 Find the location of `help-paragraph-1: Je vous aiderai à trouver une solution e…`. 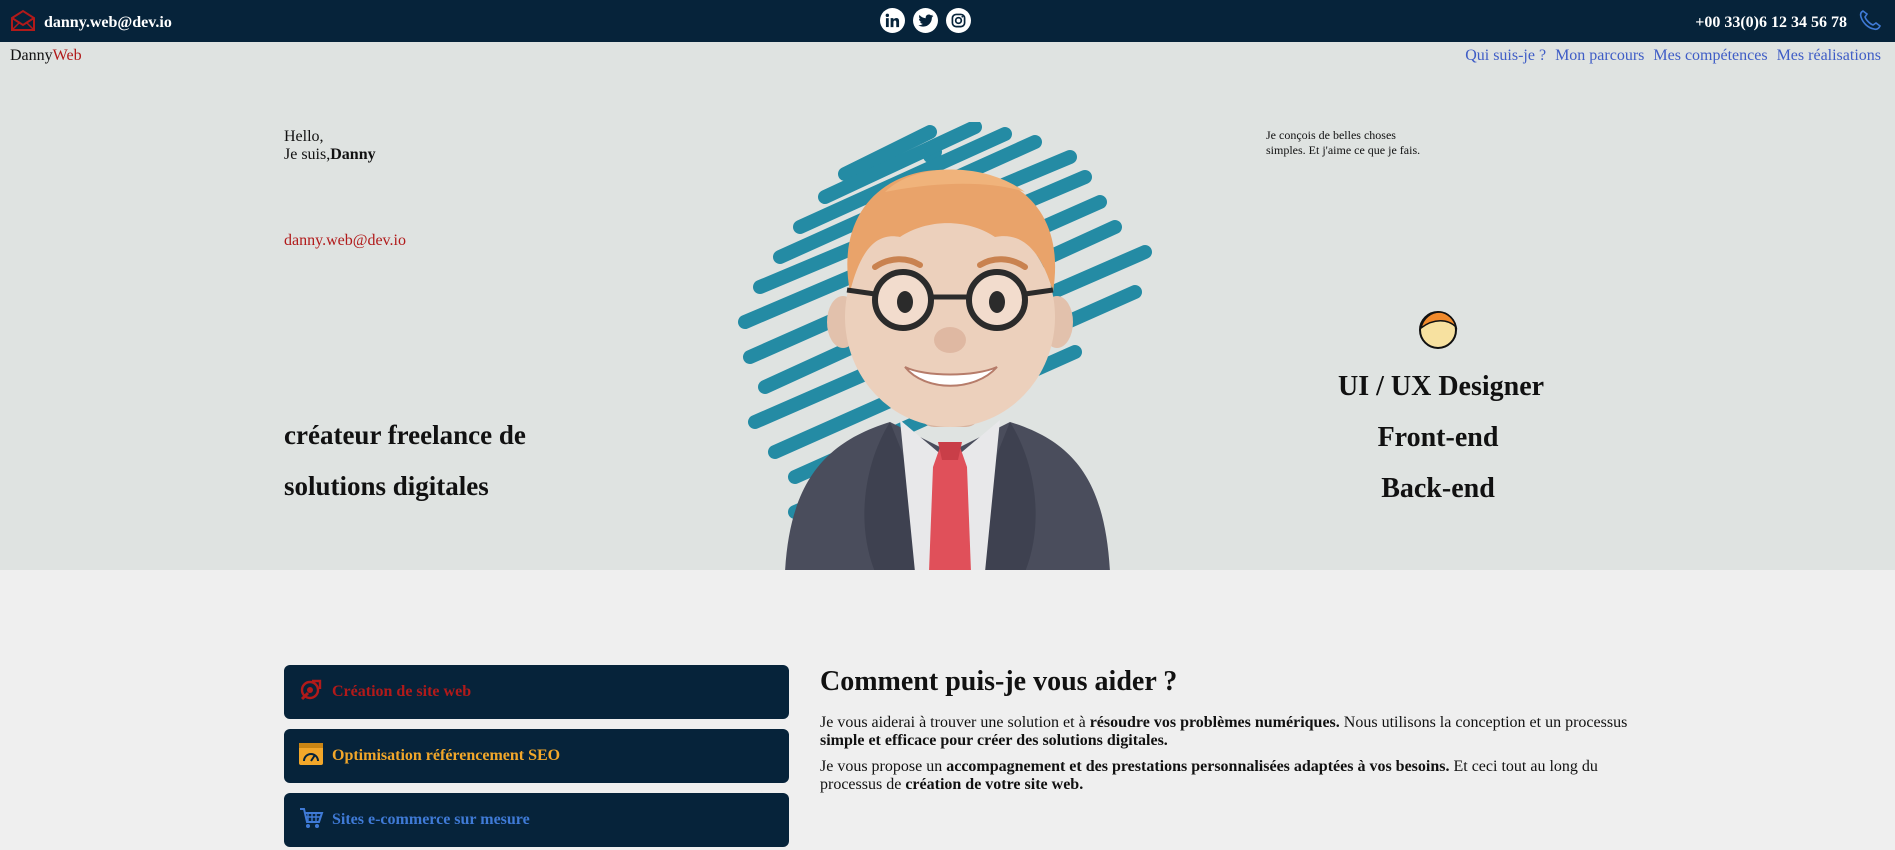

help-paragraph-1: Je vous aiderai à trouver une solution e… is located at coordinates (1225, 732).